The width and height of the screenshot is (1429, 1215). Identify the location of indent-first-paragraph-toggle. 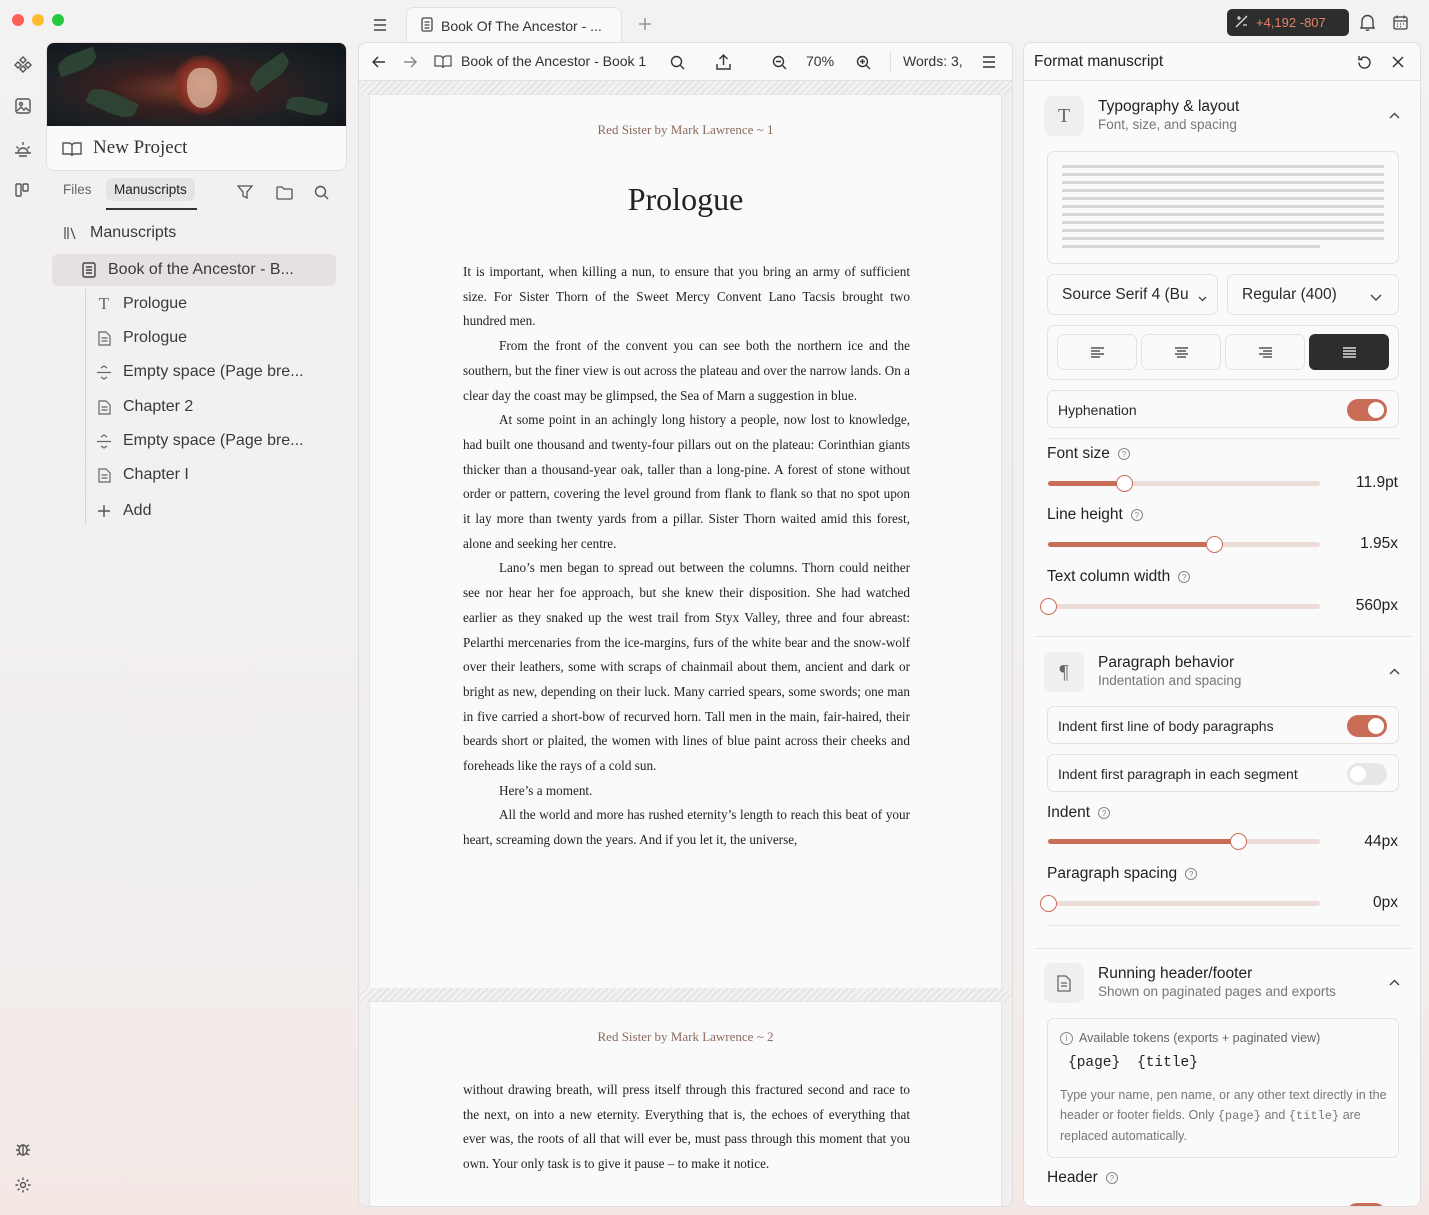
(1367, 774).